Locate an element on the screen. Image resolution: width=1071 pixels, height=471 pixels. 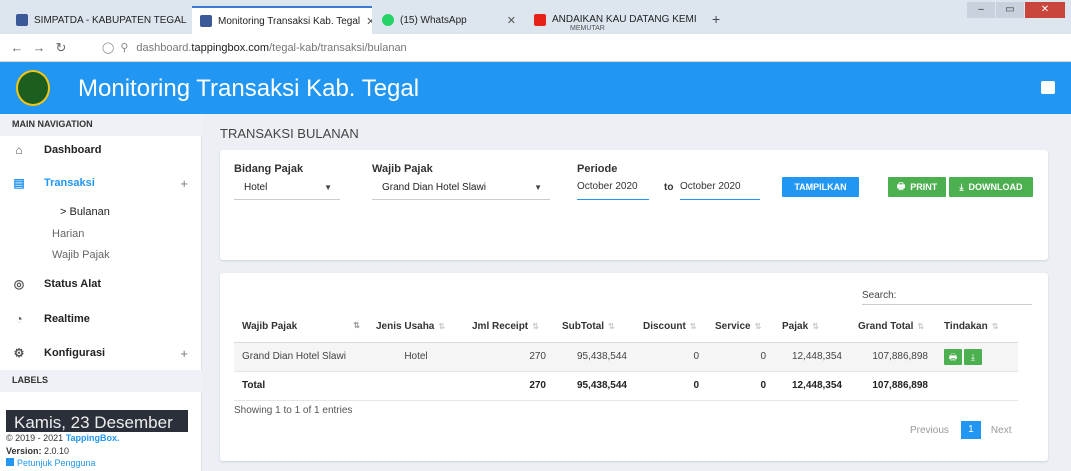
sidebar-item-konfigurasi: ⚙ Konfigurasi + is located at coordinates (101, 353).